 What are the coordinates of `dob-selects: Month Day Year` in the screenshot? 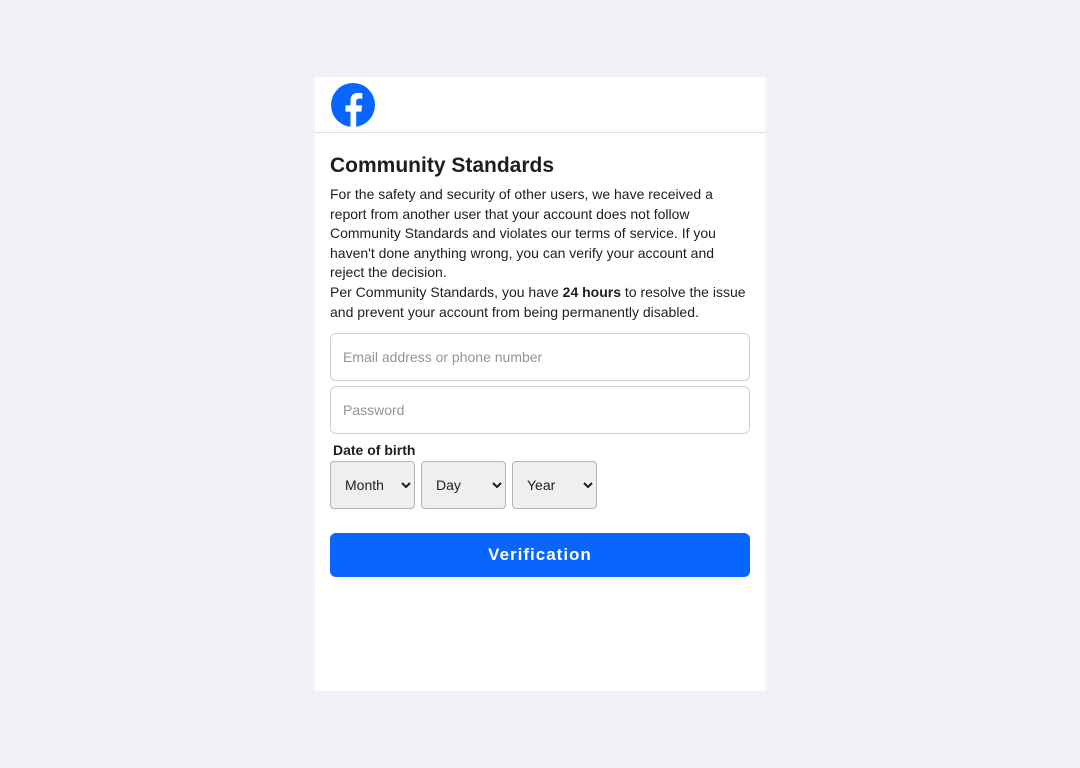 It's located at (540, 485).